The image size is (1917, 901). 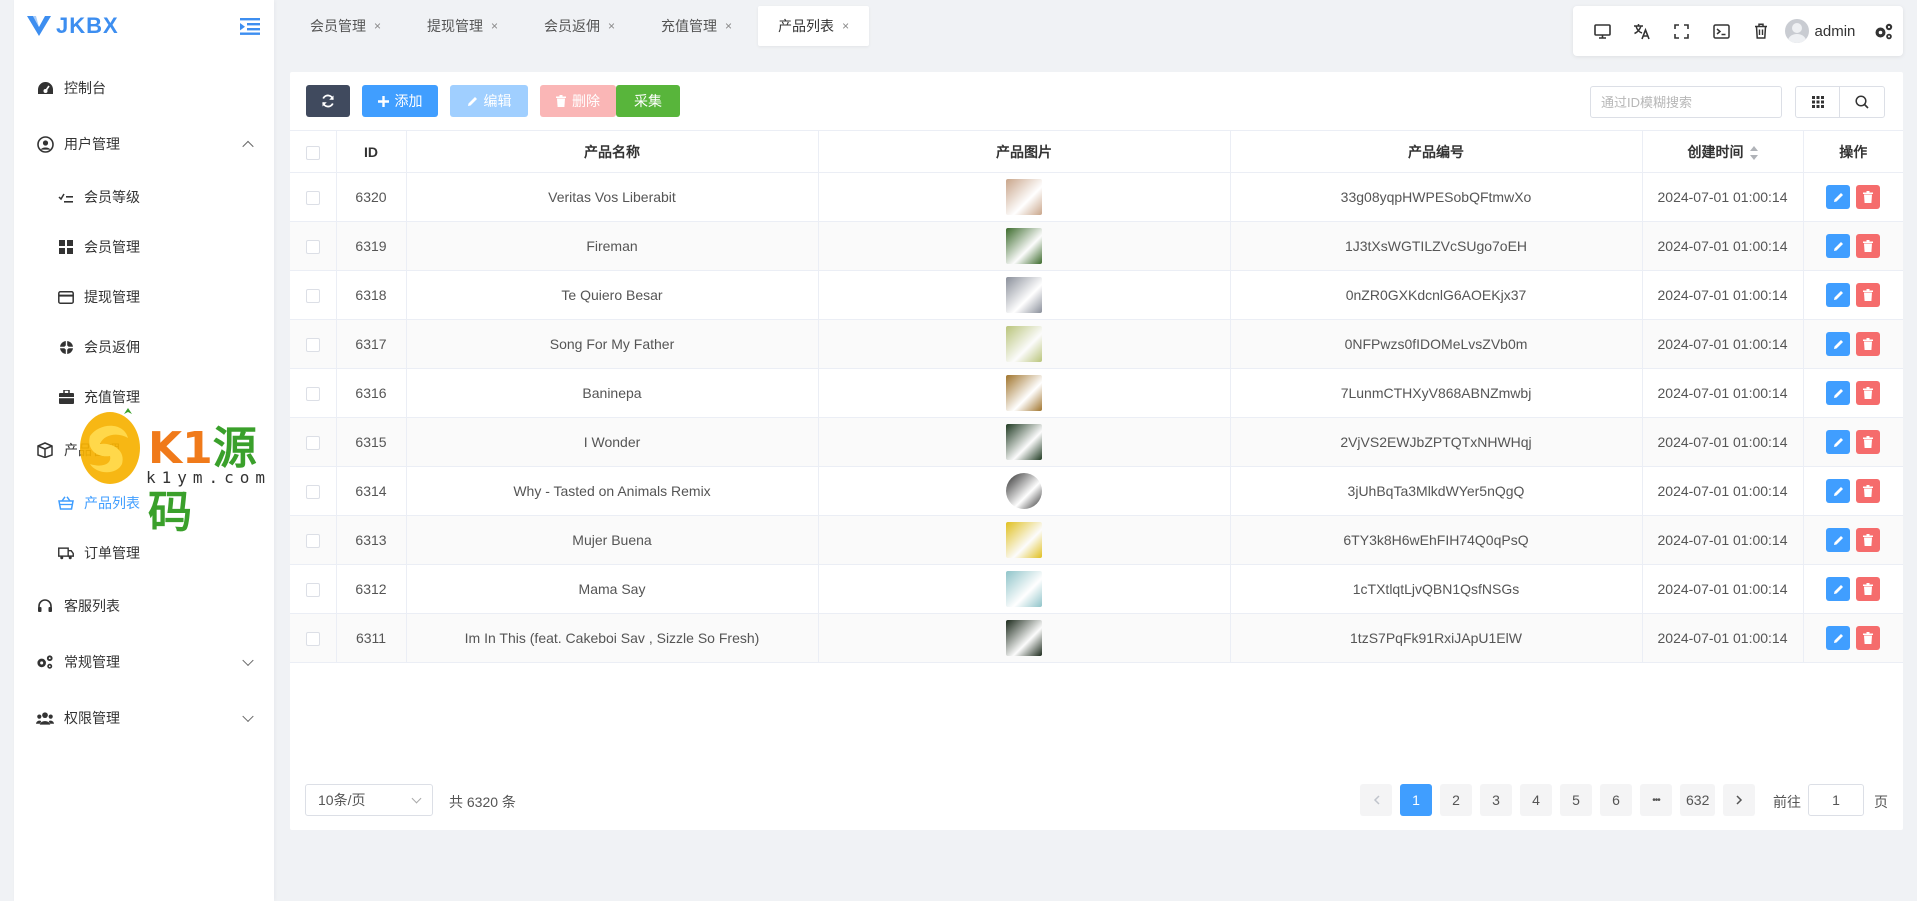 What do you see at coordinates (1496, 800) in the screenshot?
I see `page-button-3: 3` at bounding box center [1496, 800].